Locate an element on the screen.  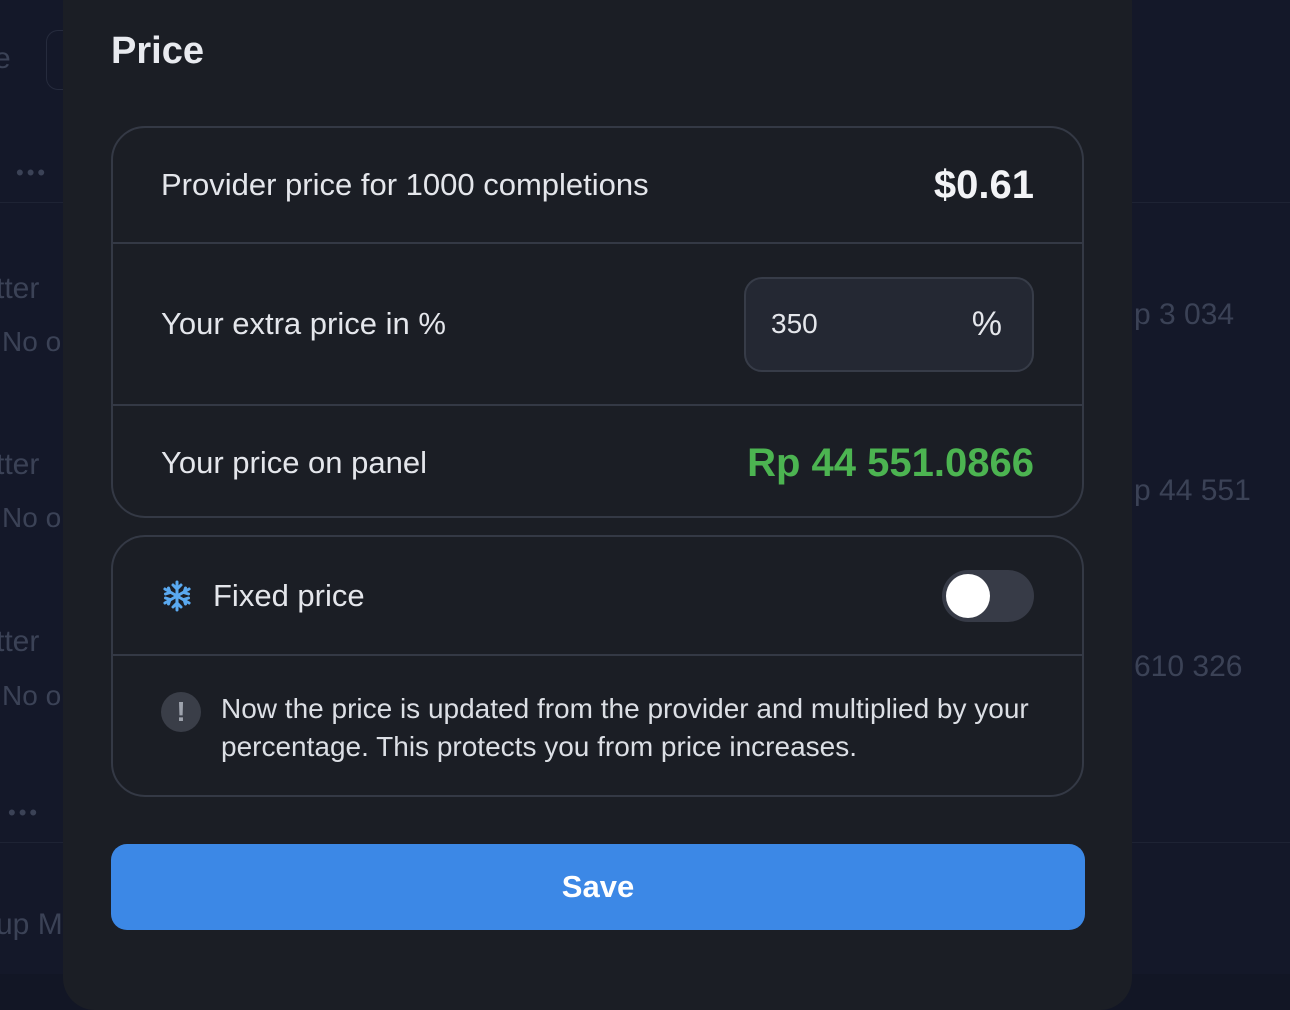
panel-price-value: Rp 44 551.0866 is located at coordinates (890, 463).